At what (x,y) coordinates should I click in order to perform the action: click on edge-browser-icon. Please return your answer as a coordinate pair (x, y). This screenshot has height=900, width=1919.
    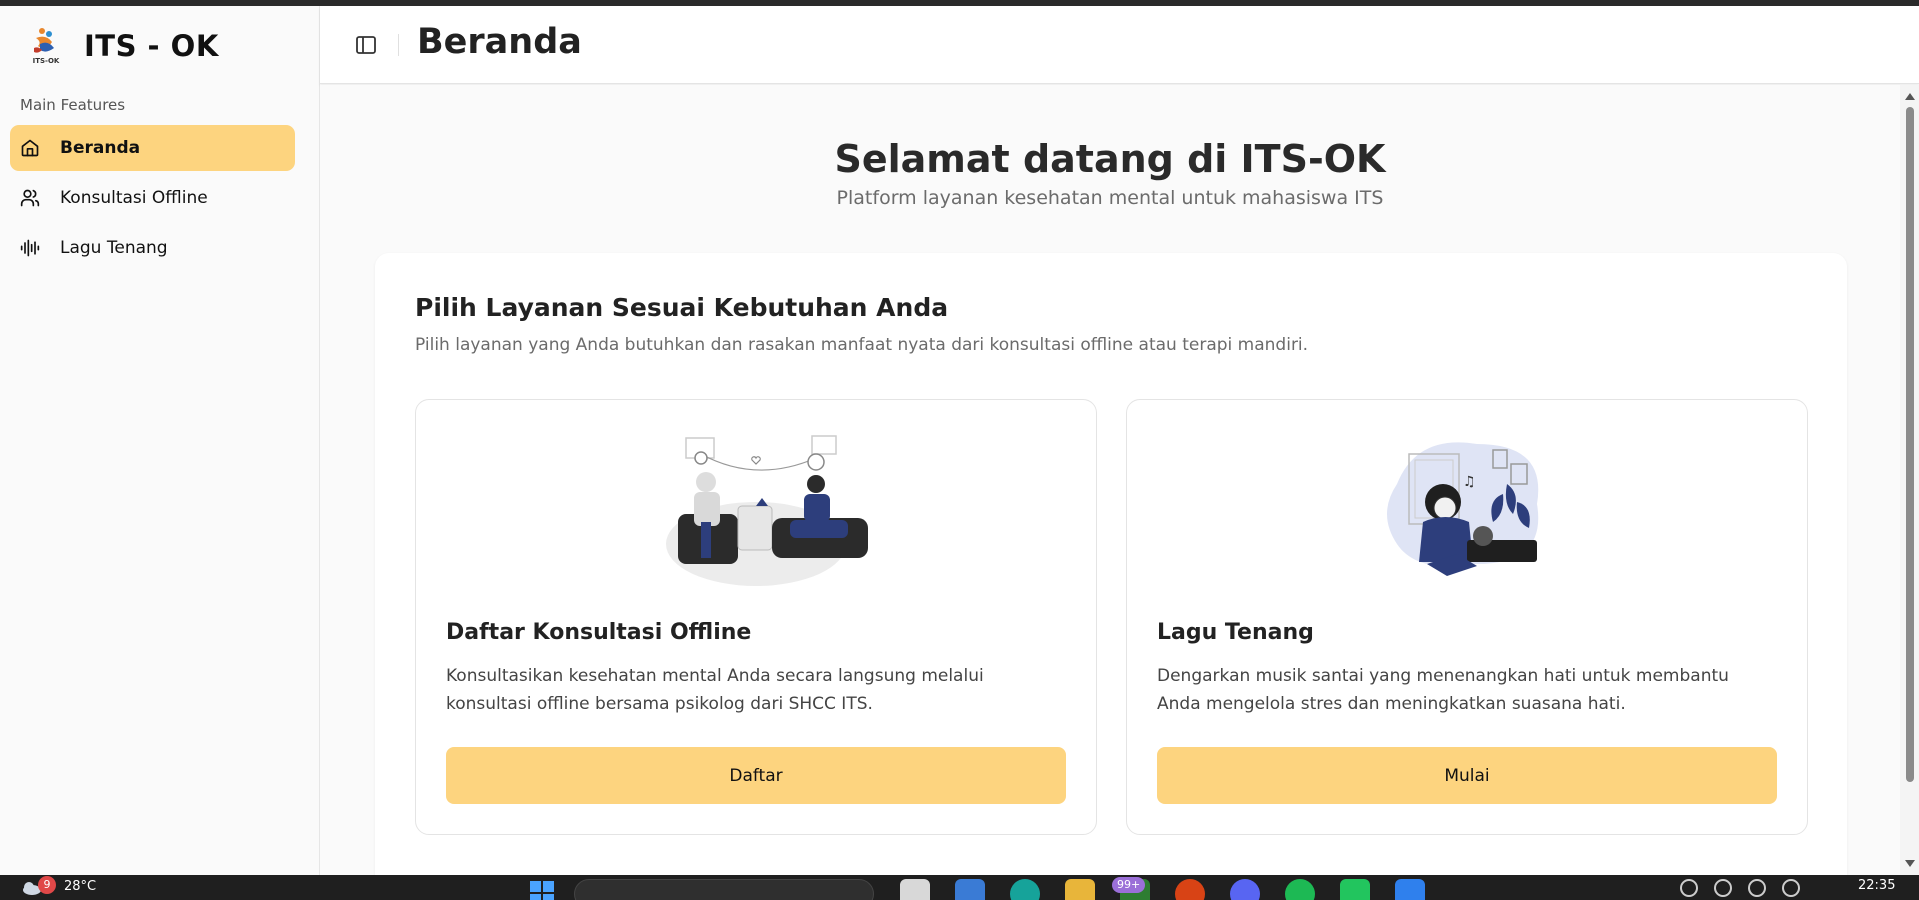
    Looking at the image, I should click on (1025, 889).